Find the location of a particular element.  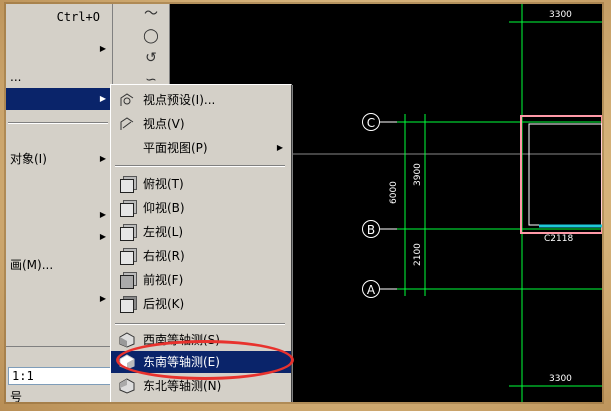

menu-item-submenu-8: ▶ is located at coordinates (59, 299).